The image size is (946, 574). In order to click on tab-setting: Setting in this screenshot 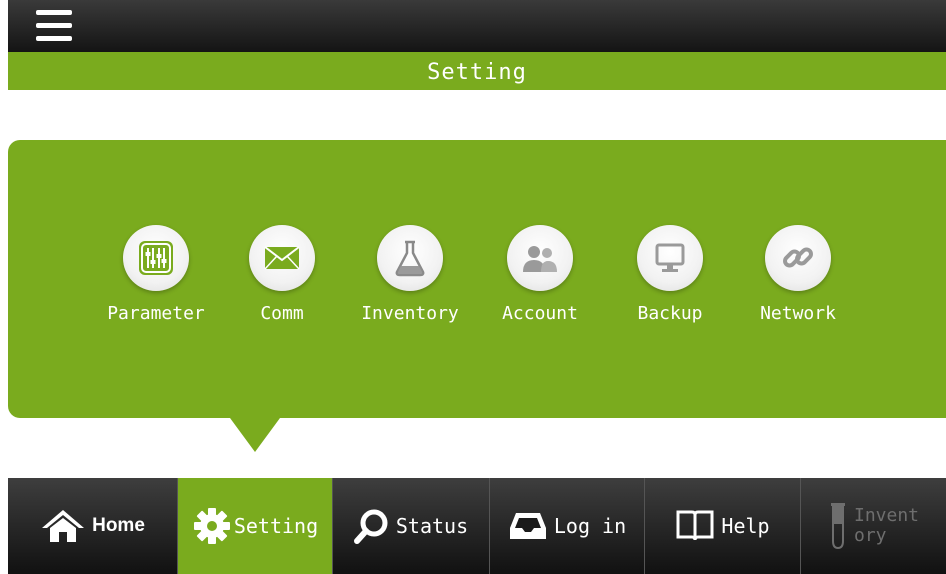, I will do `click(255, 526)`.